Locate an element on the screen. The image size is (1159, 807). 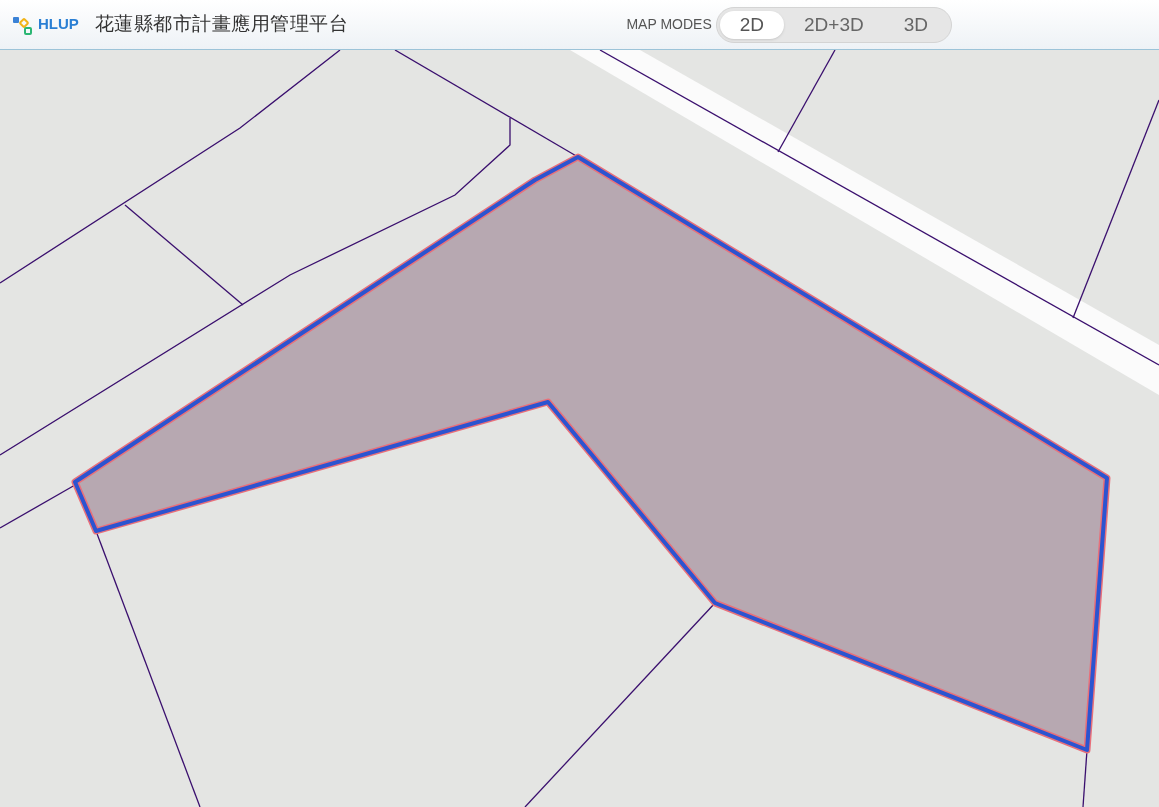
logo-text: HLUP is located at coordinates (58, 24).